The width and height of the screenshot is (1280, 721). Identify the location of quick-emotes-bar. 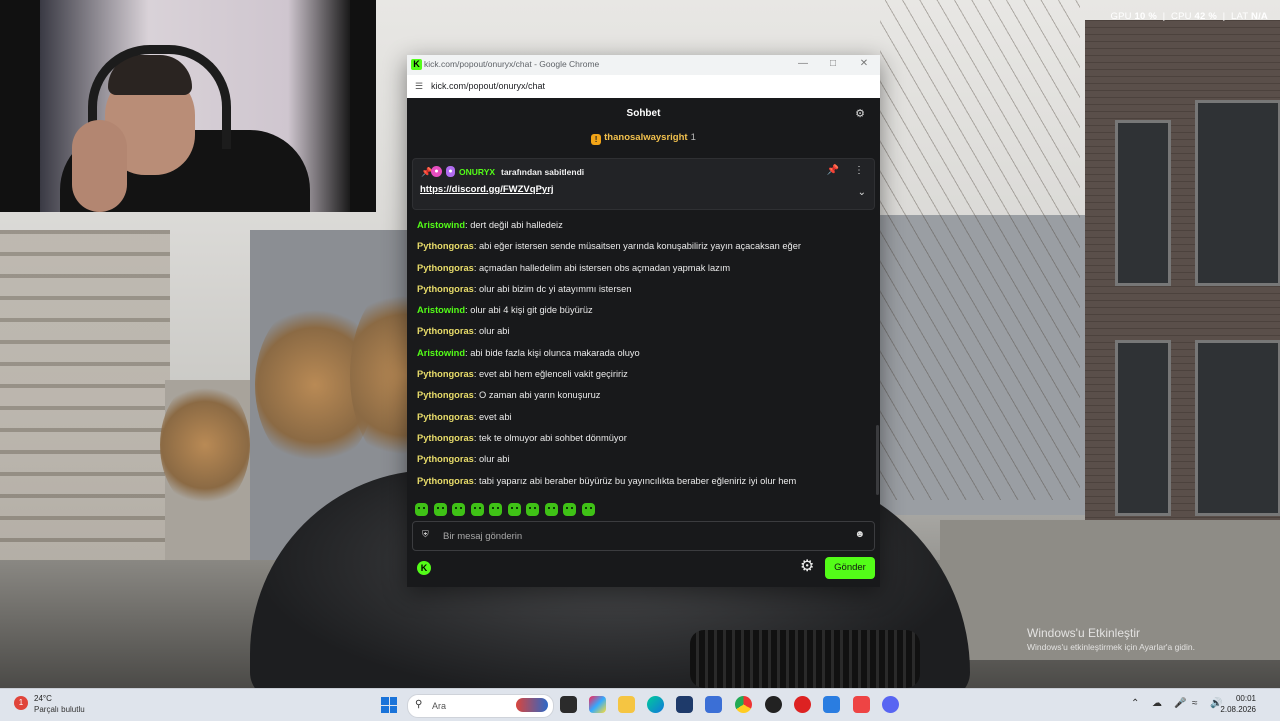
(507, 509).